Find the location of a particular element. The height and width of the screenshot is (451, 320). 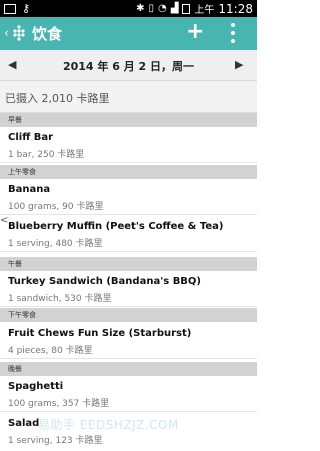

page-title: 饮食 is located at coordinates (47, 34).